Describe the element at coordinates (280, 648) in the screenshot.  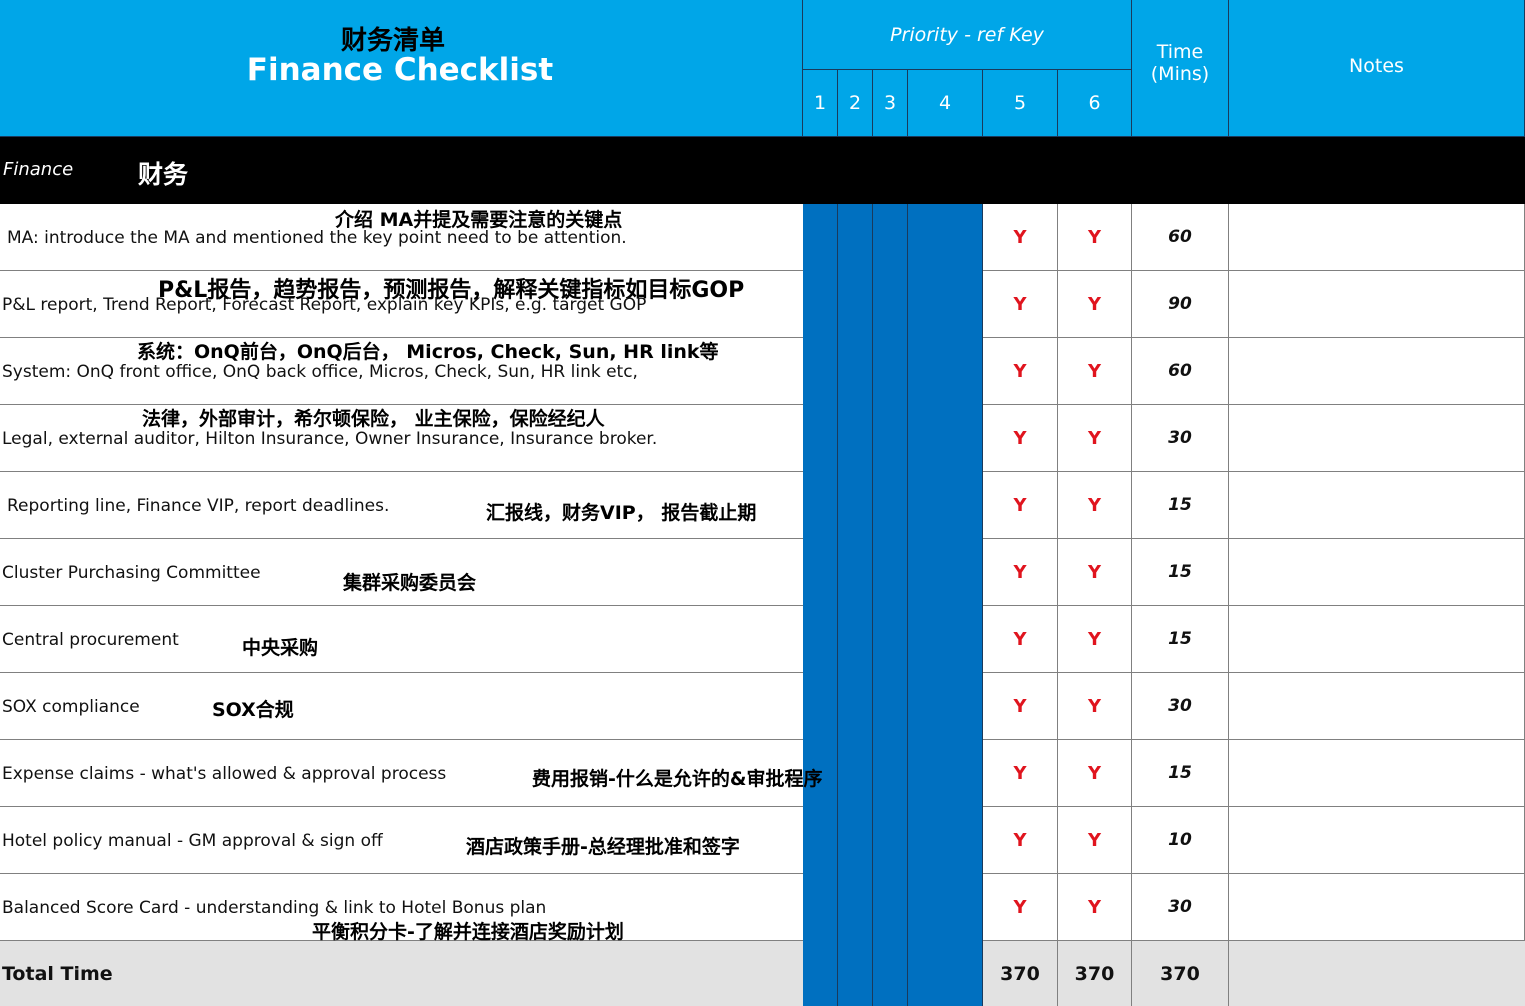
I see `row-zh-text: 中央采购` at that location.